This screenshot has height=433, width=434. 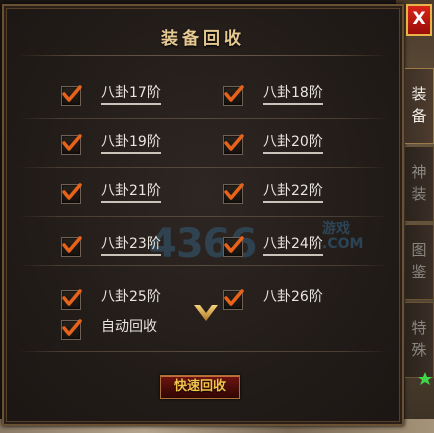 What do you see at coordinates (343, 244) in the screenshot?
I see `watermark-domain: .COM` at bounding box center [343, 244].